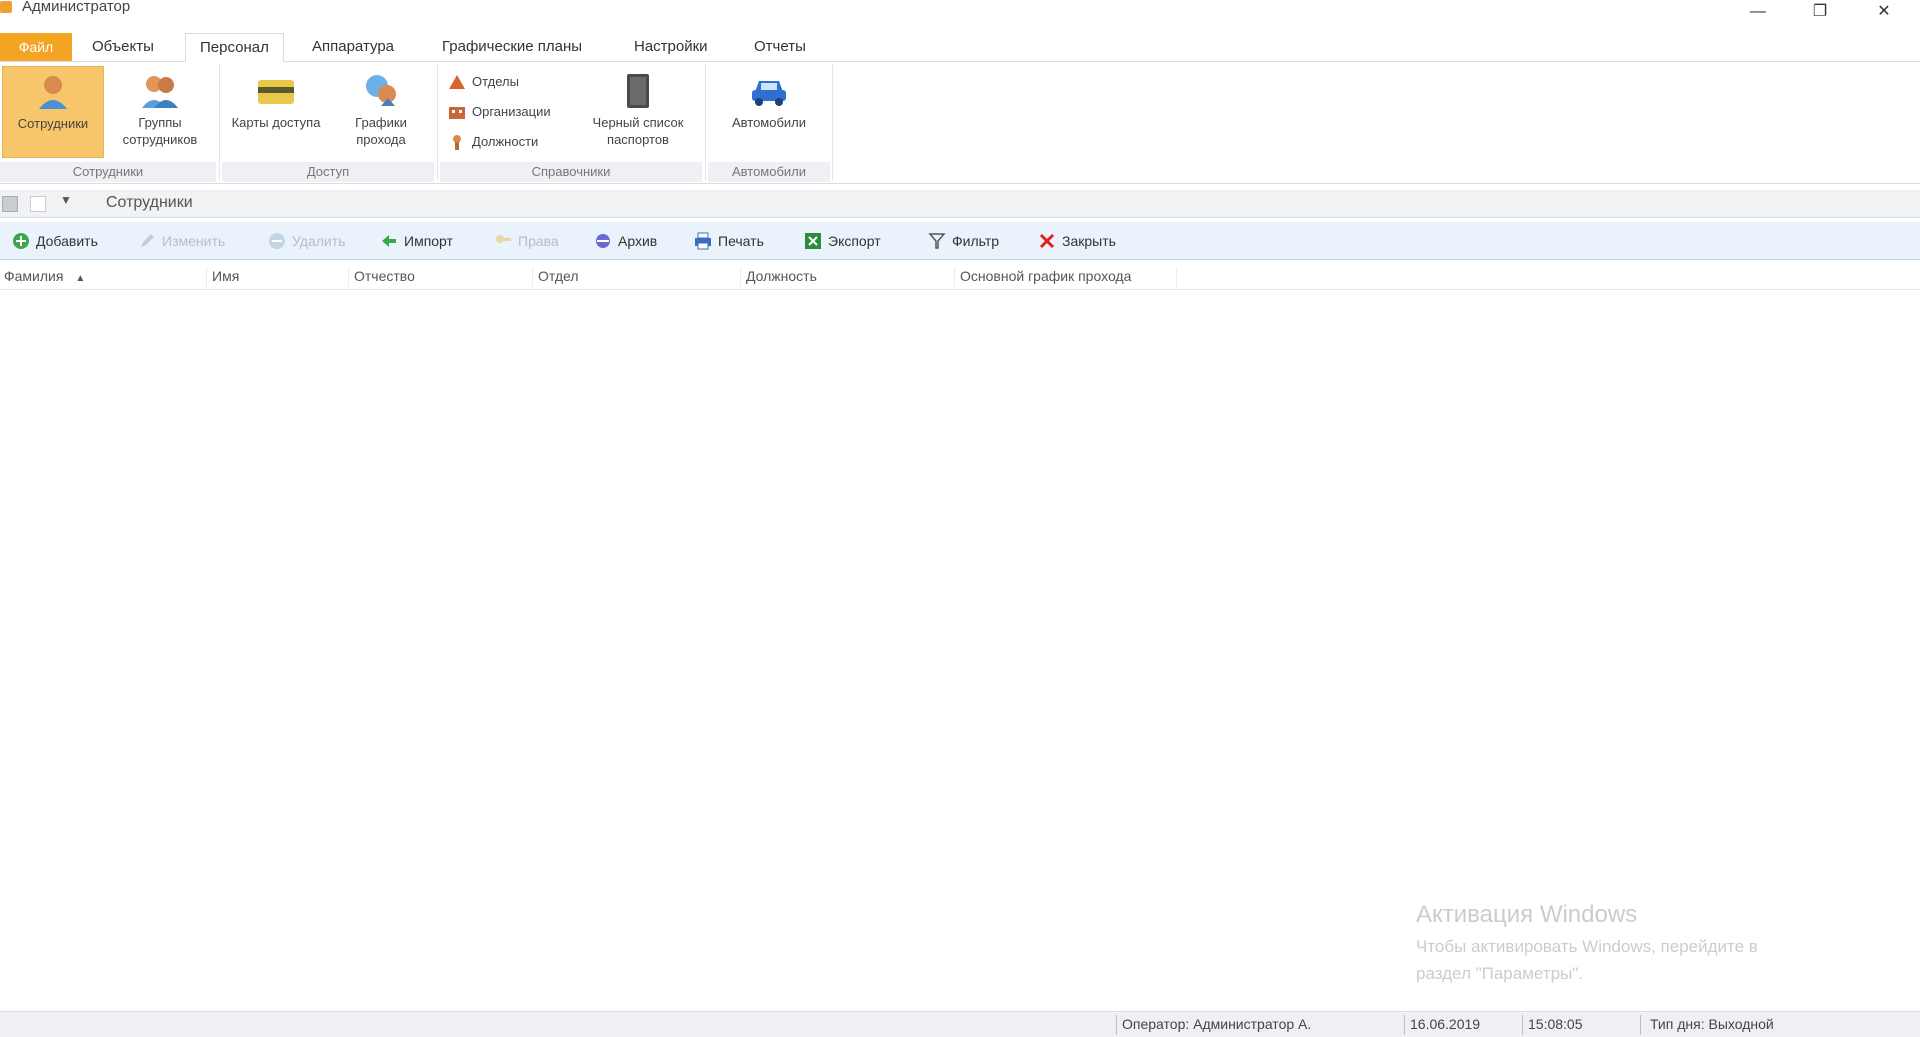  I want to click on employees-button-label: Сотрудники, so click(53, 123).